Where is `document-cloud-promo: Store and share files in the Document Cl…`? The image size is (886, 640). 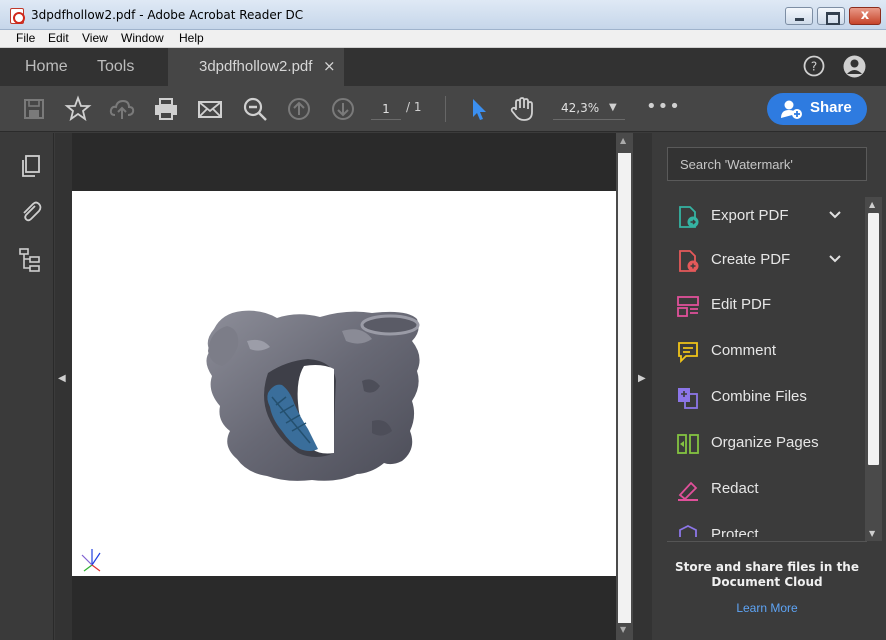 document-cloud-promo: Store and share files in the Document Cl… is located at coordinates (767, 590).